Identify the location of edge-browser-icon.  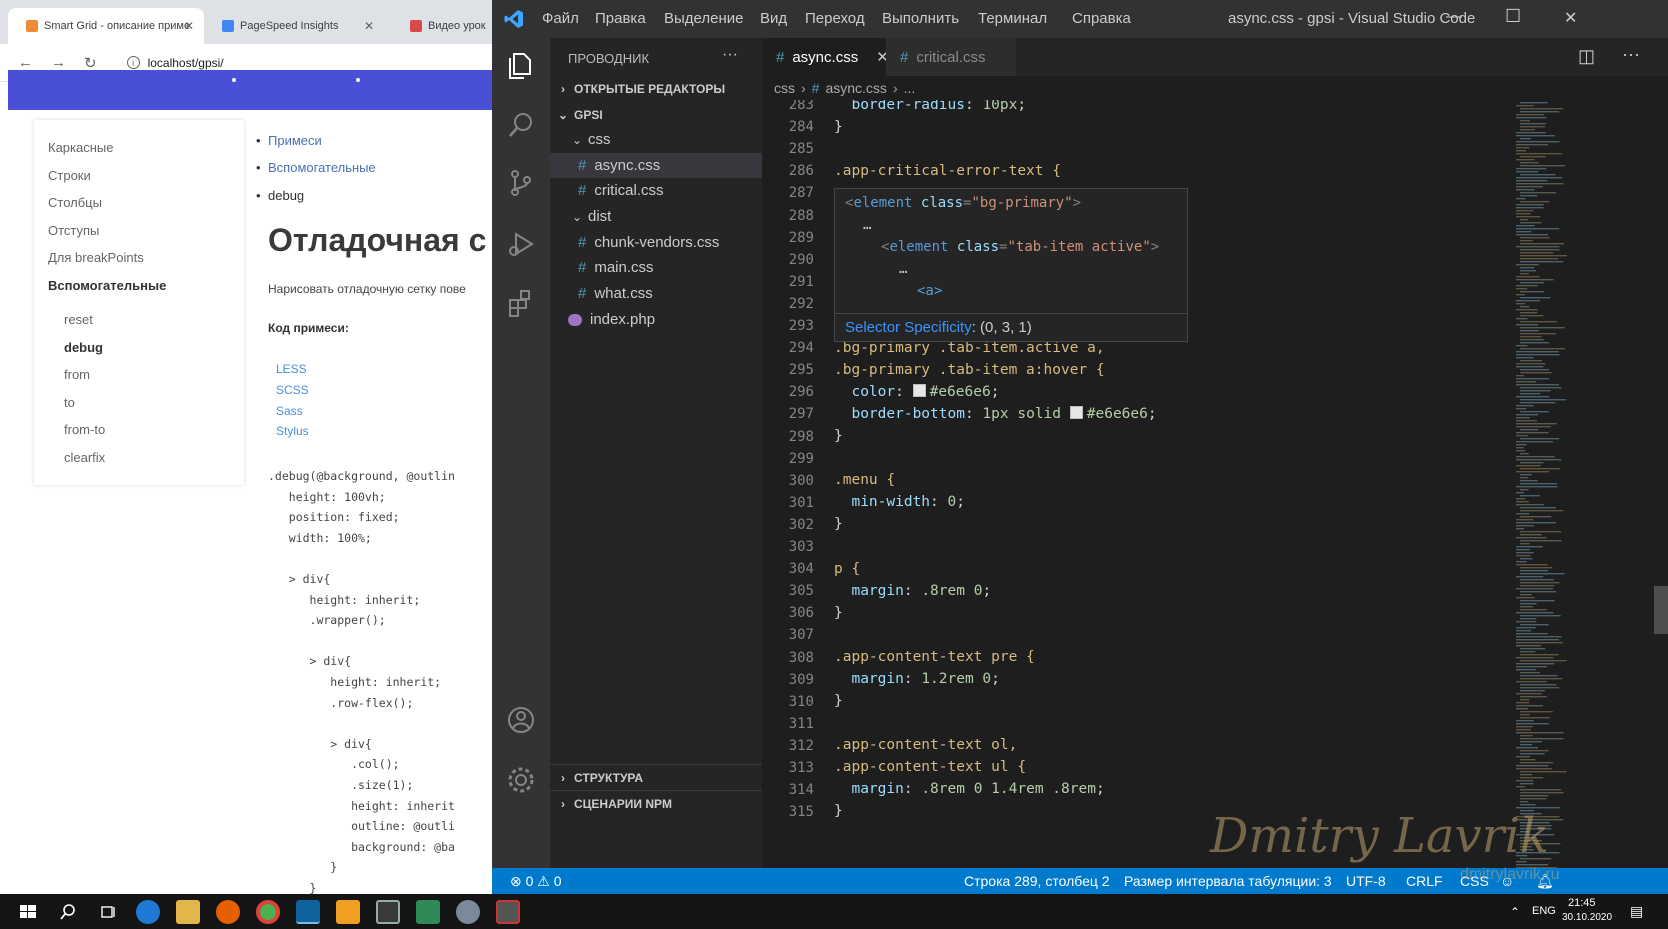
(148, 912).